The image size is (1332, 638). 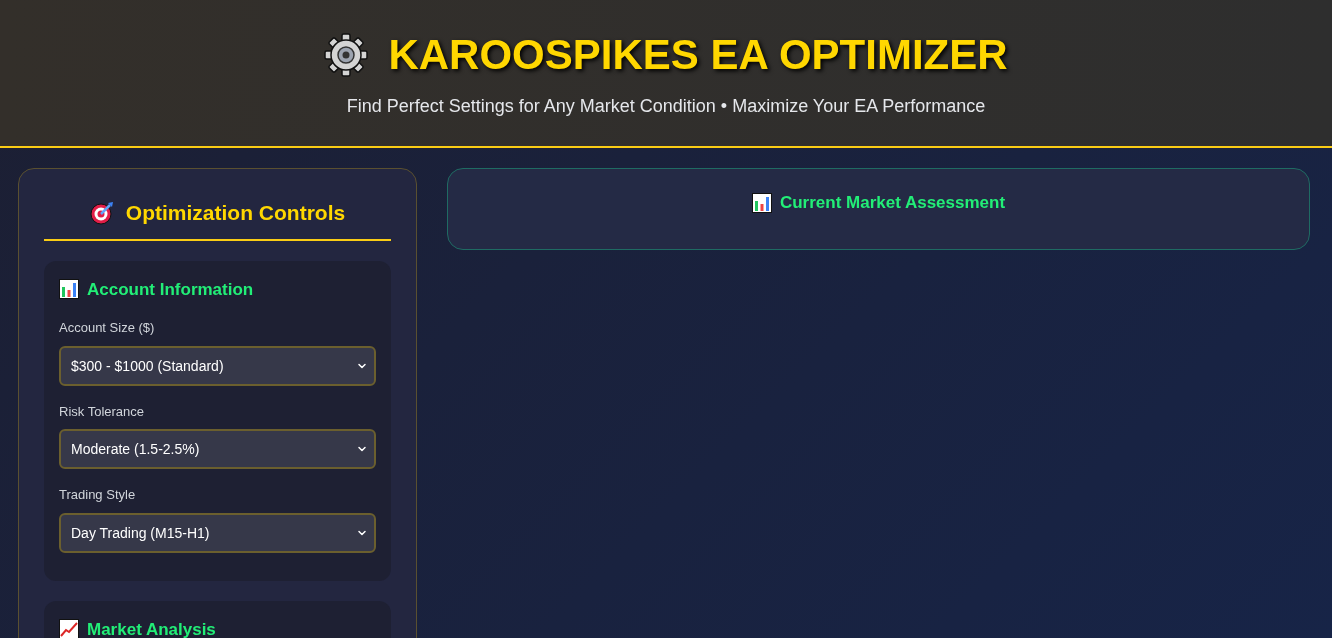 I want to click on field-label: Risk Tolerance, so click(x=102, y=411).